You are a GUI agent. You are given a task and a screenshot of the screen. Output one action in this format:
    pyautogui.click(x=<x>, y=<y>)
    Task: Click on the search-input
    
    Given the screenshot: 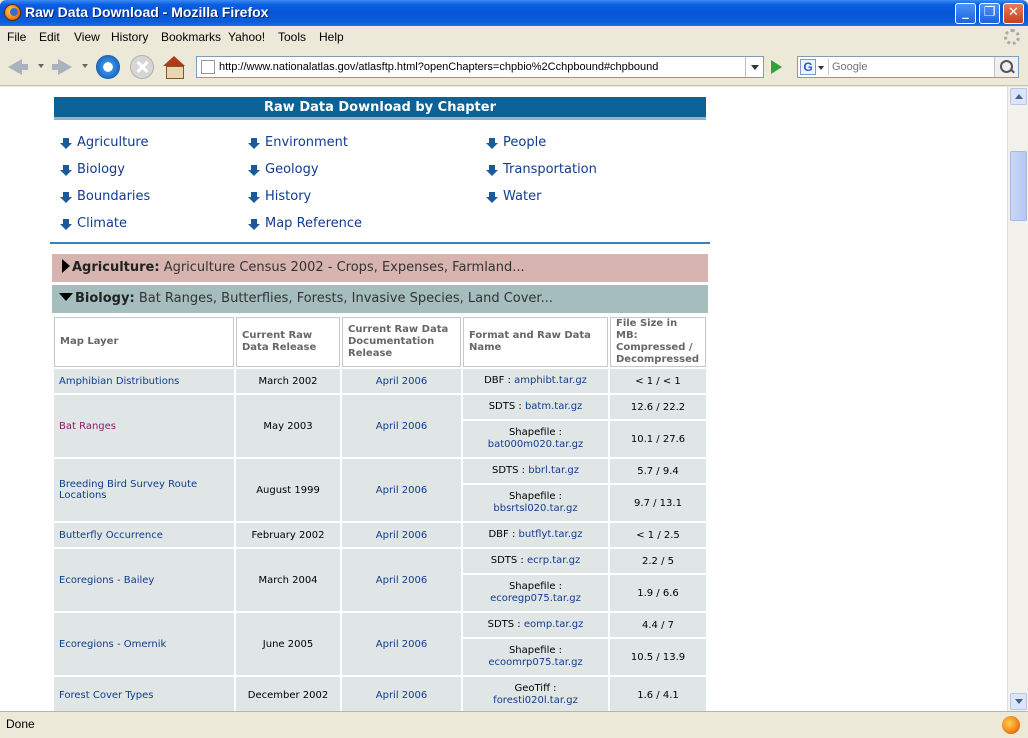 What is the action you would take?
    pyautogui.click(x=908, y=67)
    